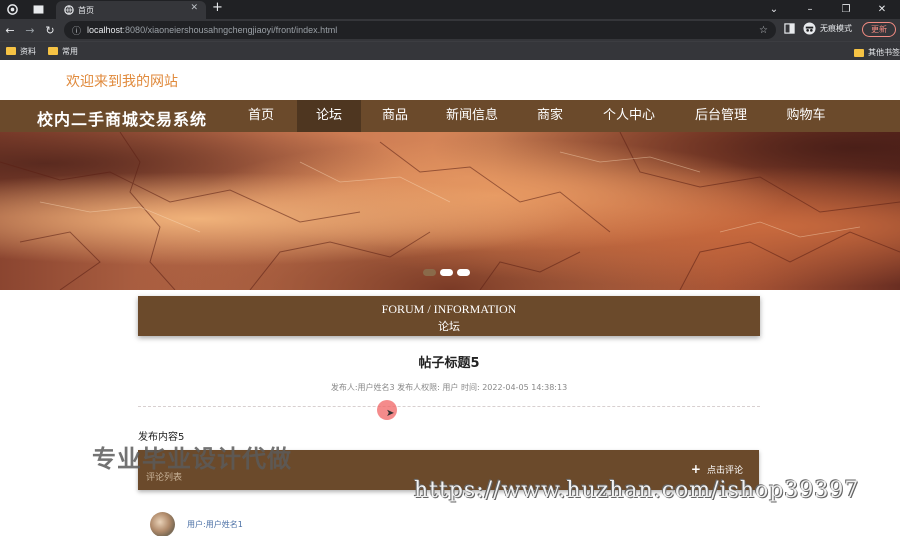  What do you see at coordinates (774, 9) in the screenshot?
I see `tab-search-icon: ⌄` at bounding box center [774, 9].